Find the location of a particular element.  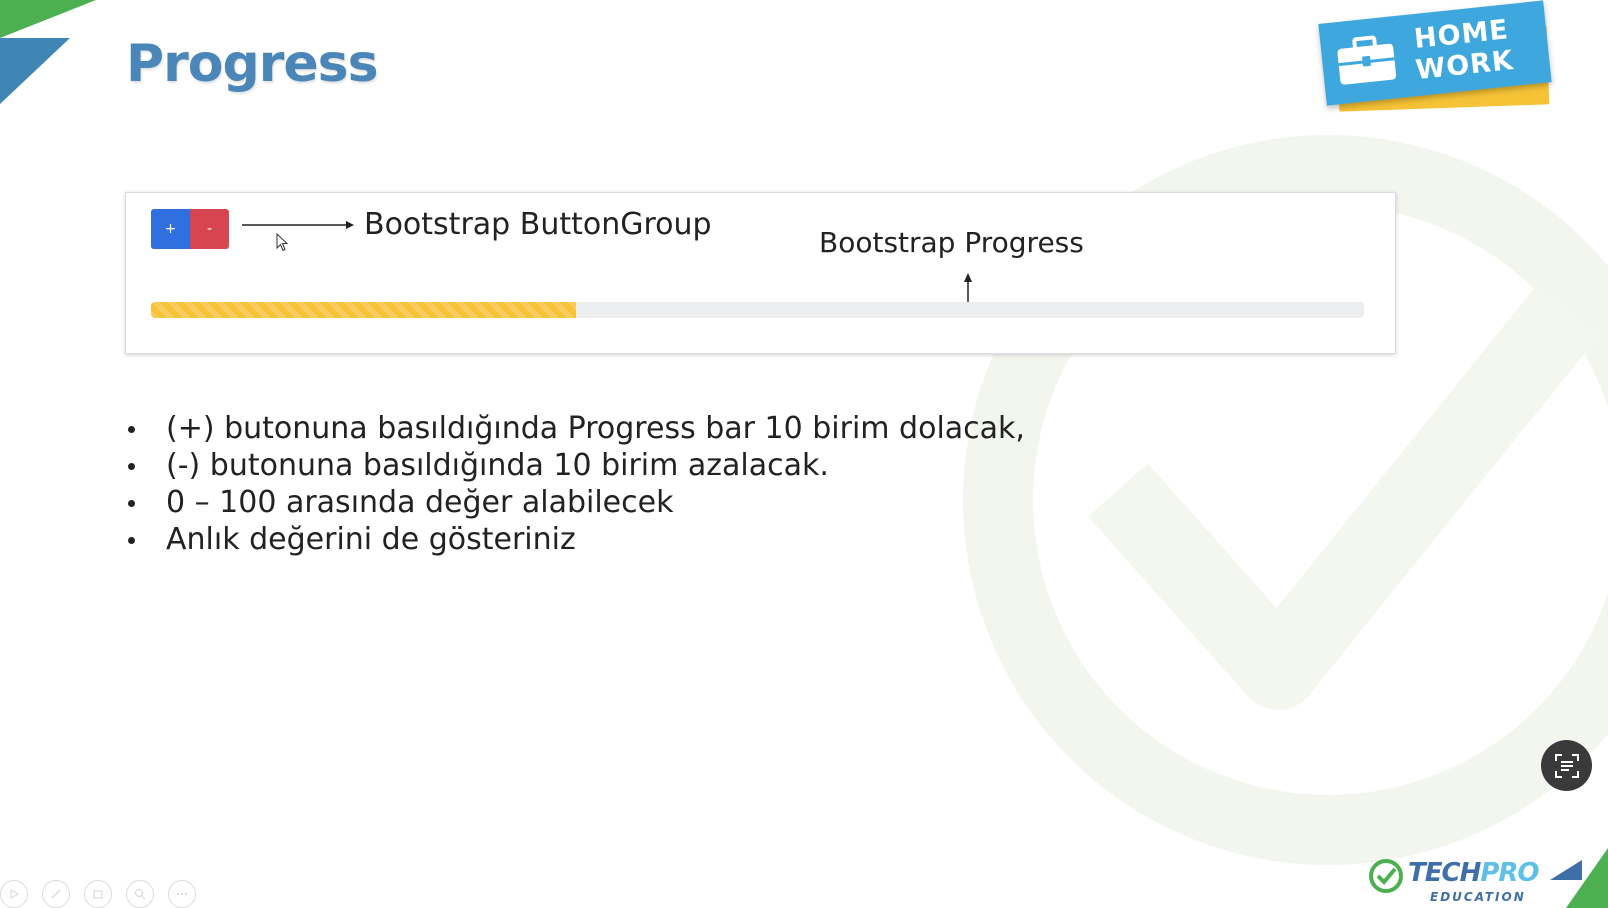

zoom-button is located at coordinates (140, 894).